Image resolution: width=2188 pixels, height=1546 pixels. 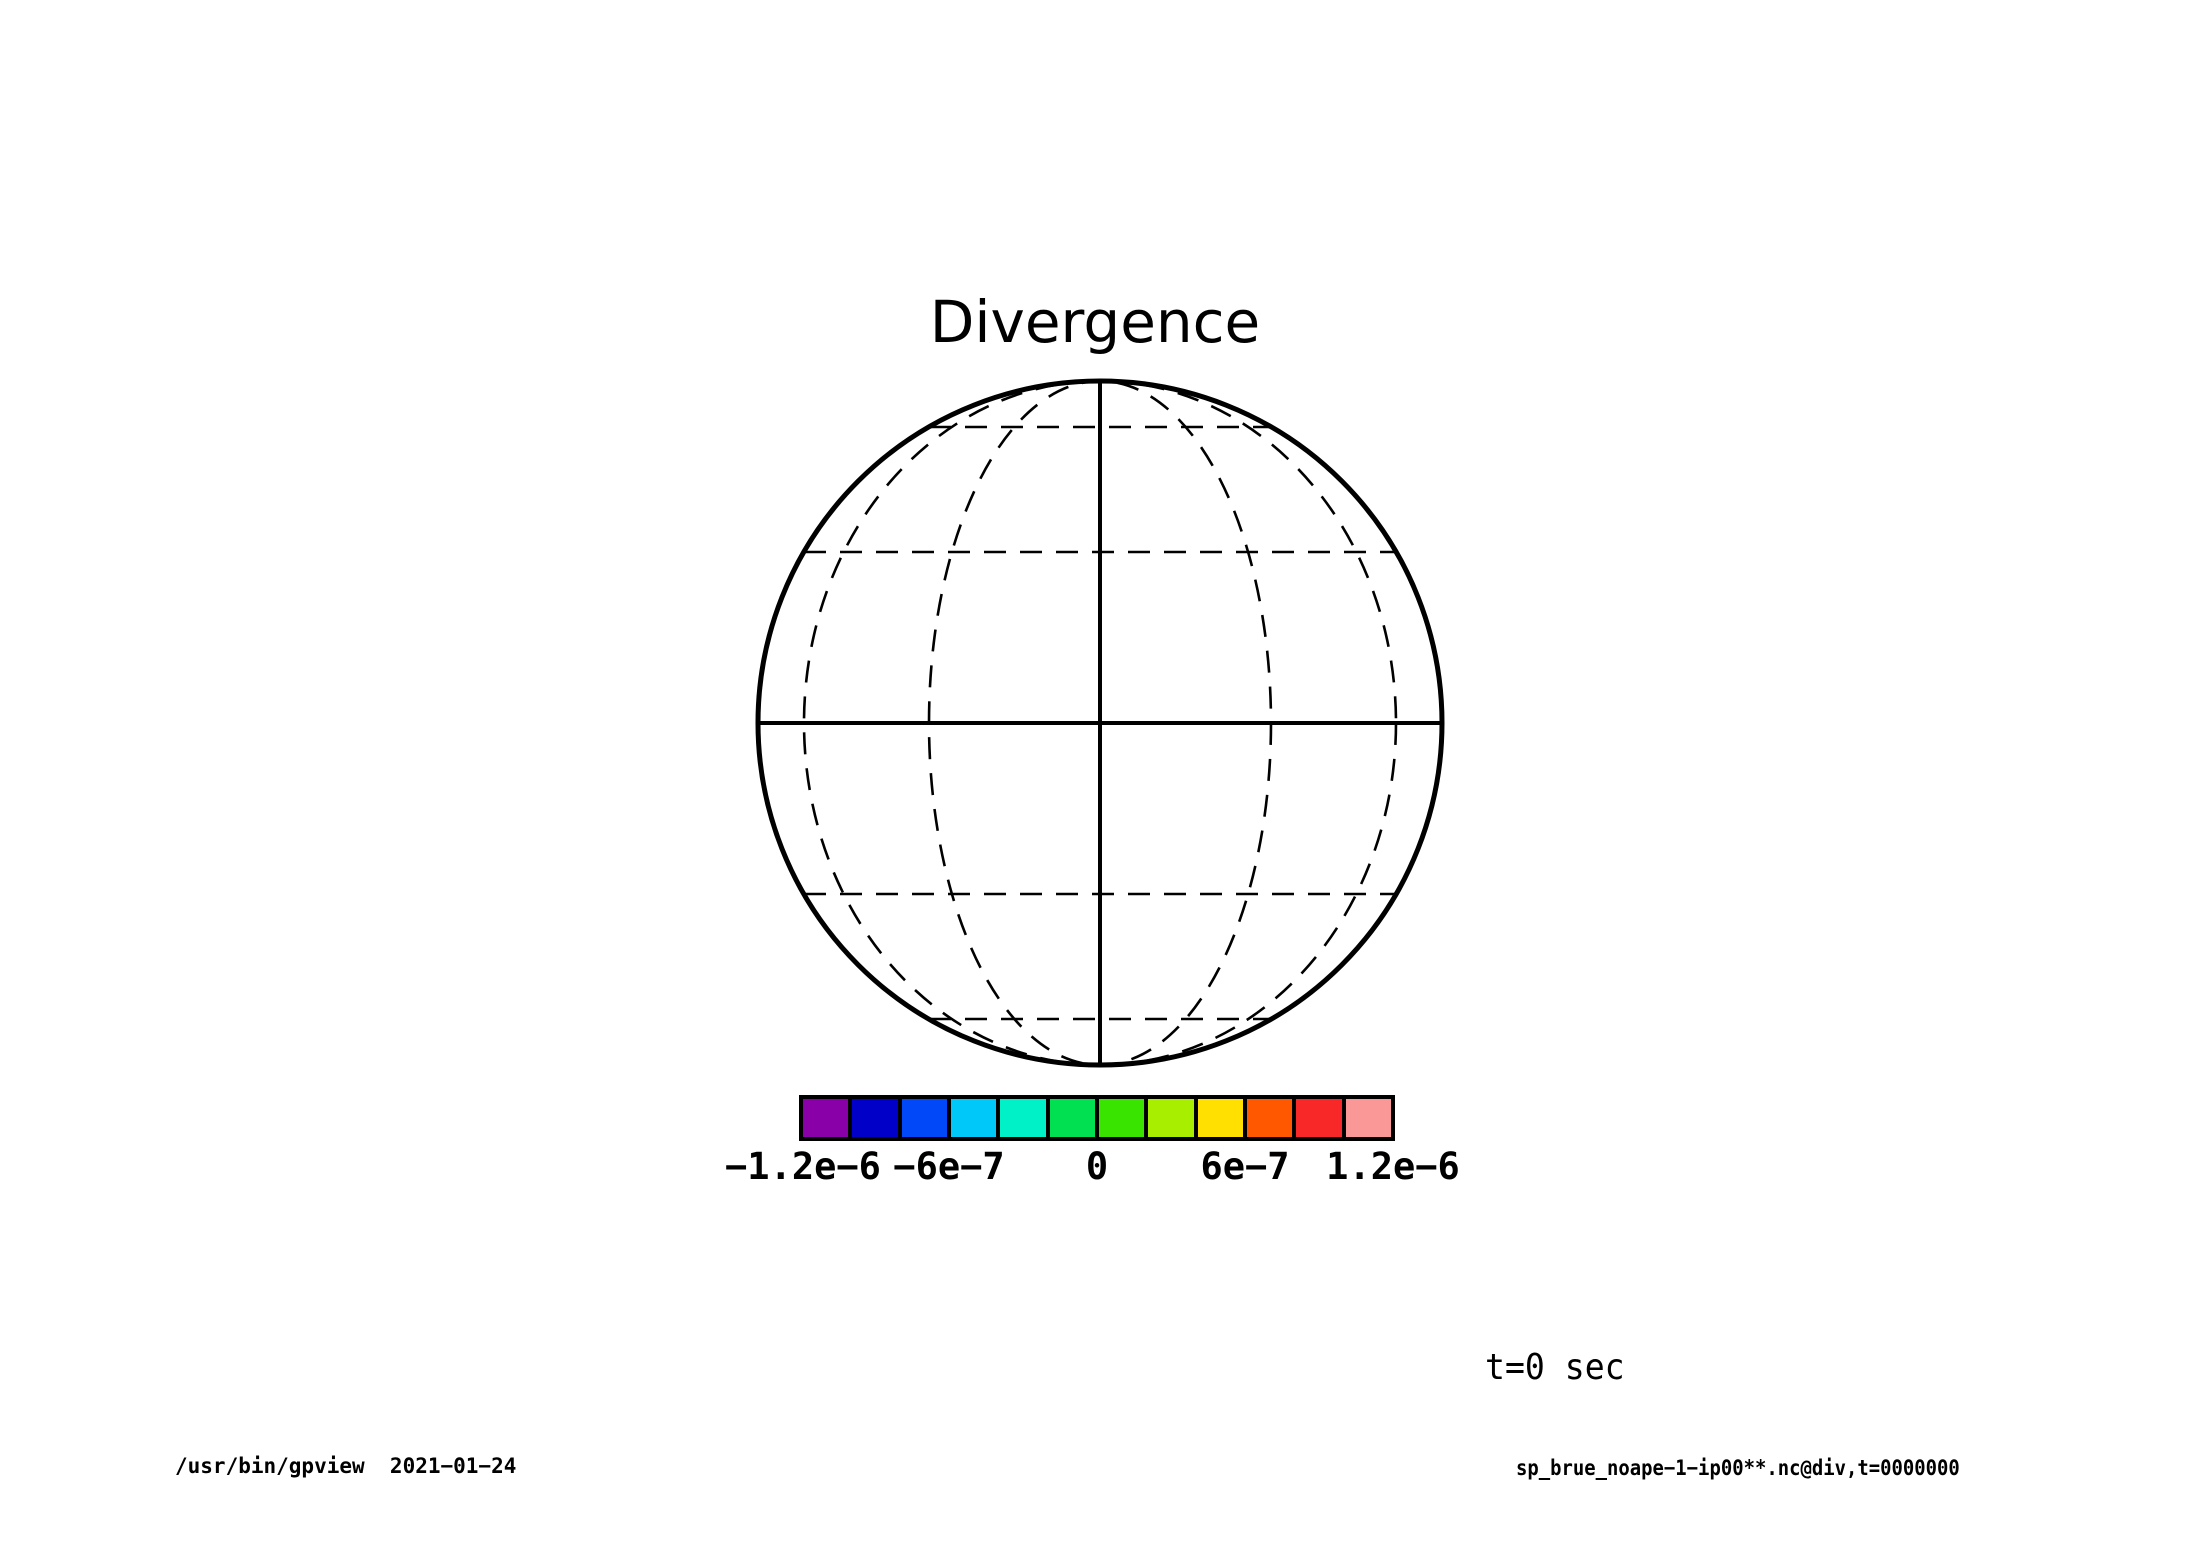 I want to click on globe-svg, so click(x=1100, y=723).